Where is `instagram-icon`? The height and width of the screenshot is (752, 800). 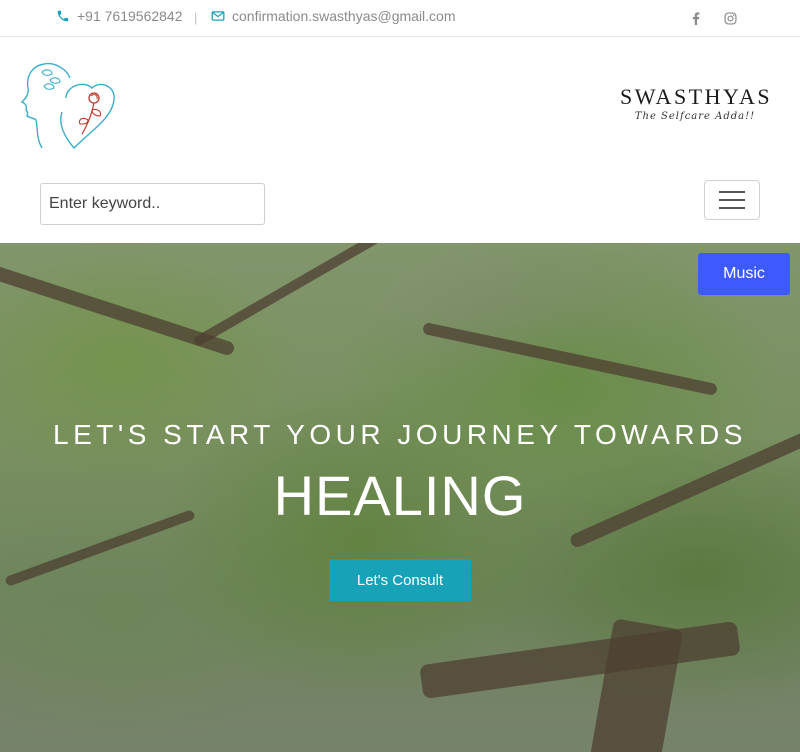 instagram-icon is located at coordinates (730, 18).